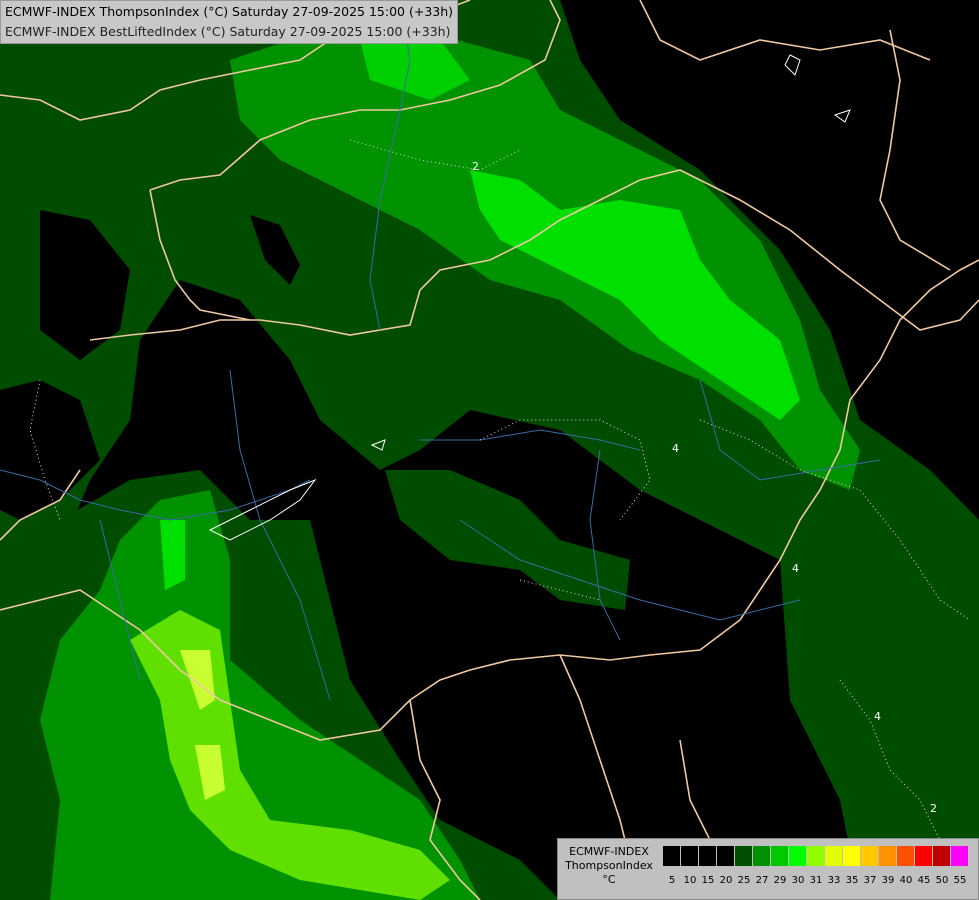  Describe the element at coordinates (708, 880) in the screenshot. I see `legend-tick: 15` at that location.